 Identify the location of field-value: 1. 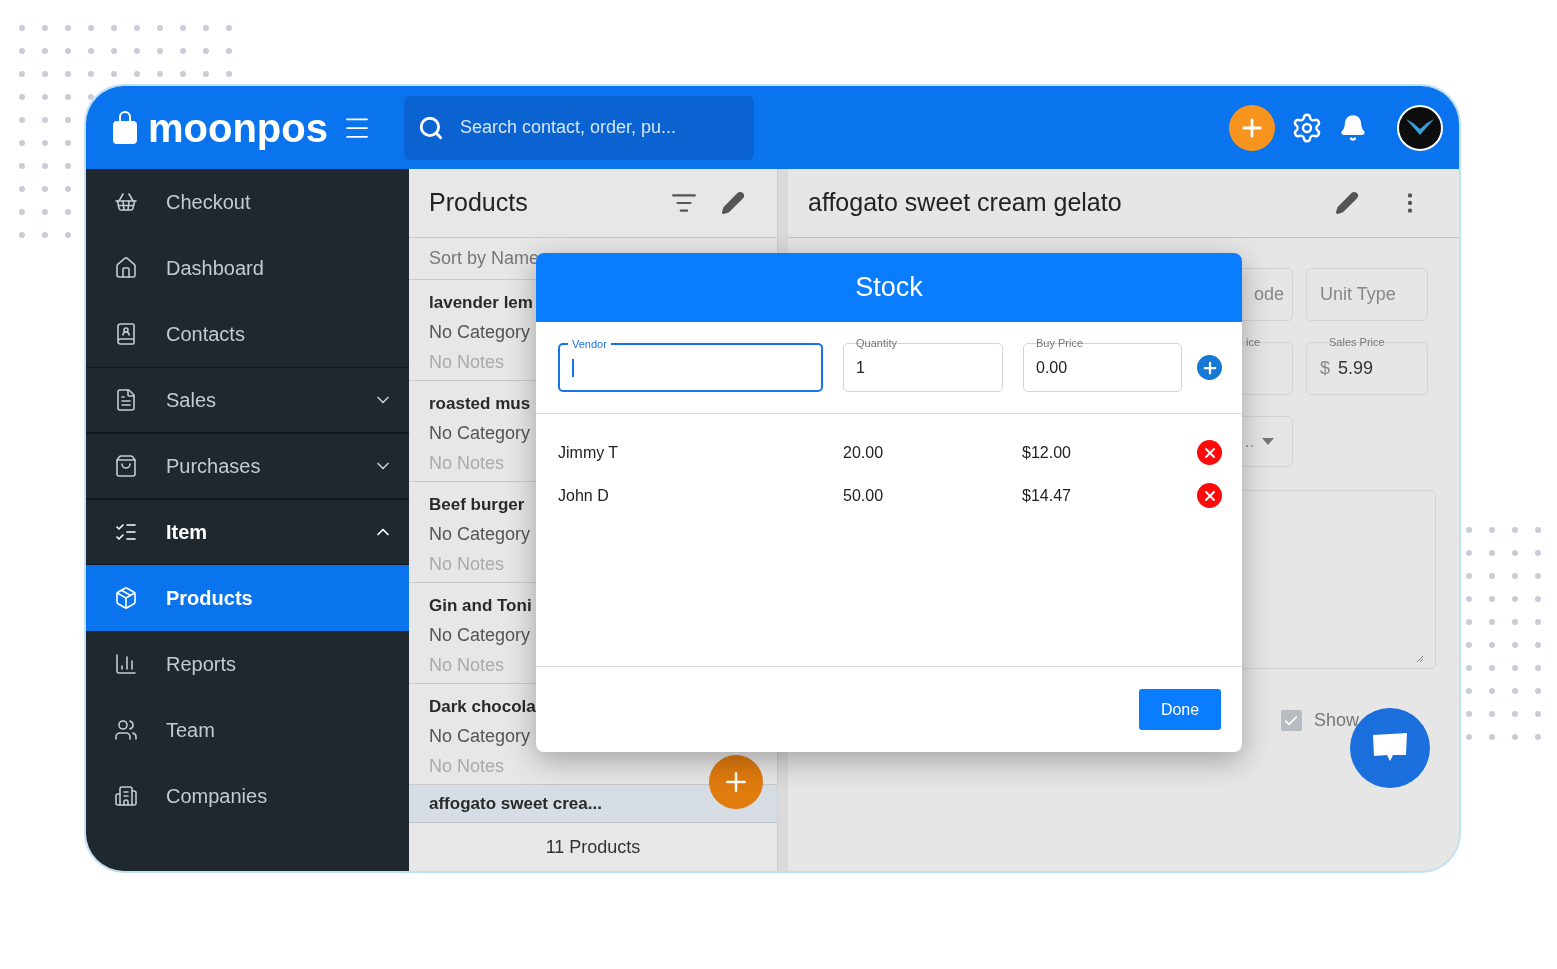
(860, 367).